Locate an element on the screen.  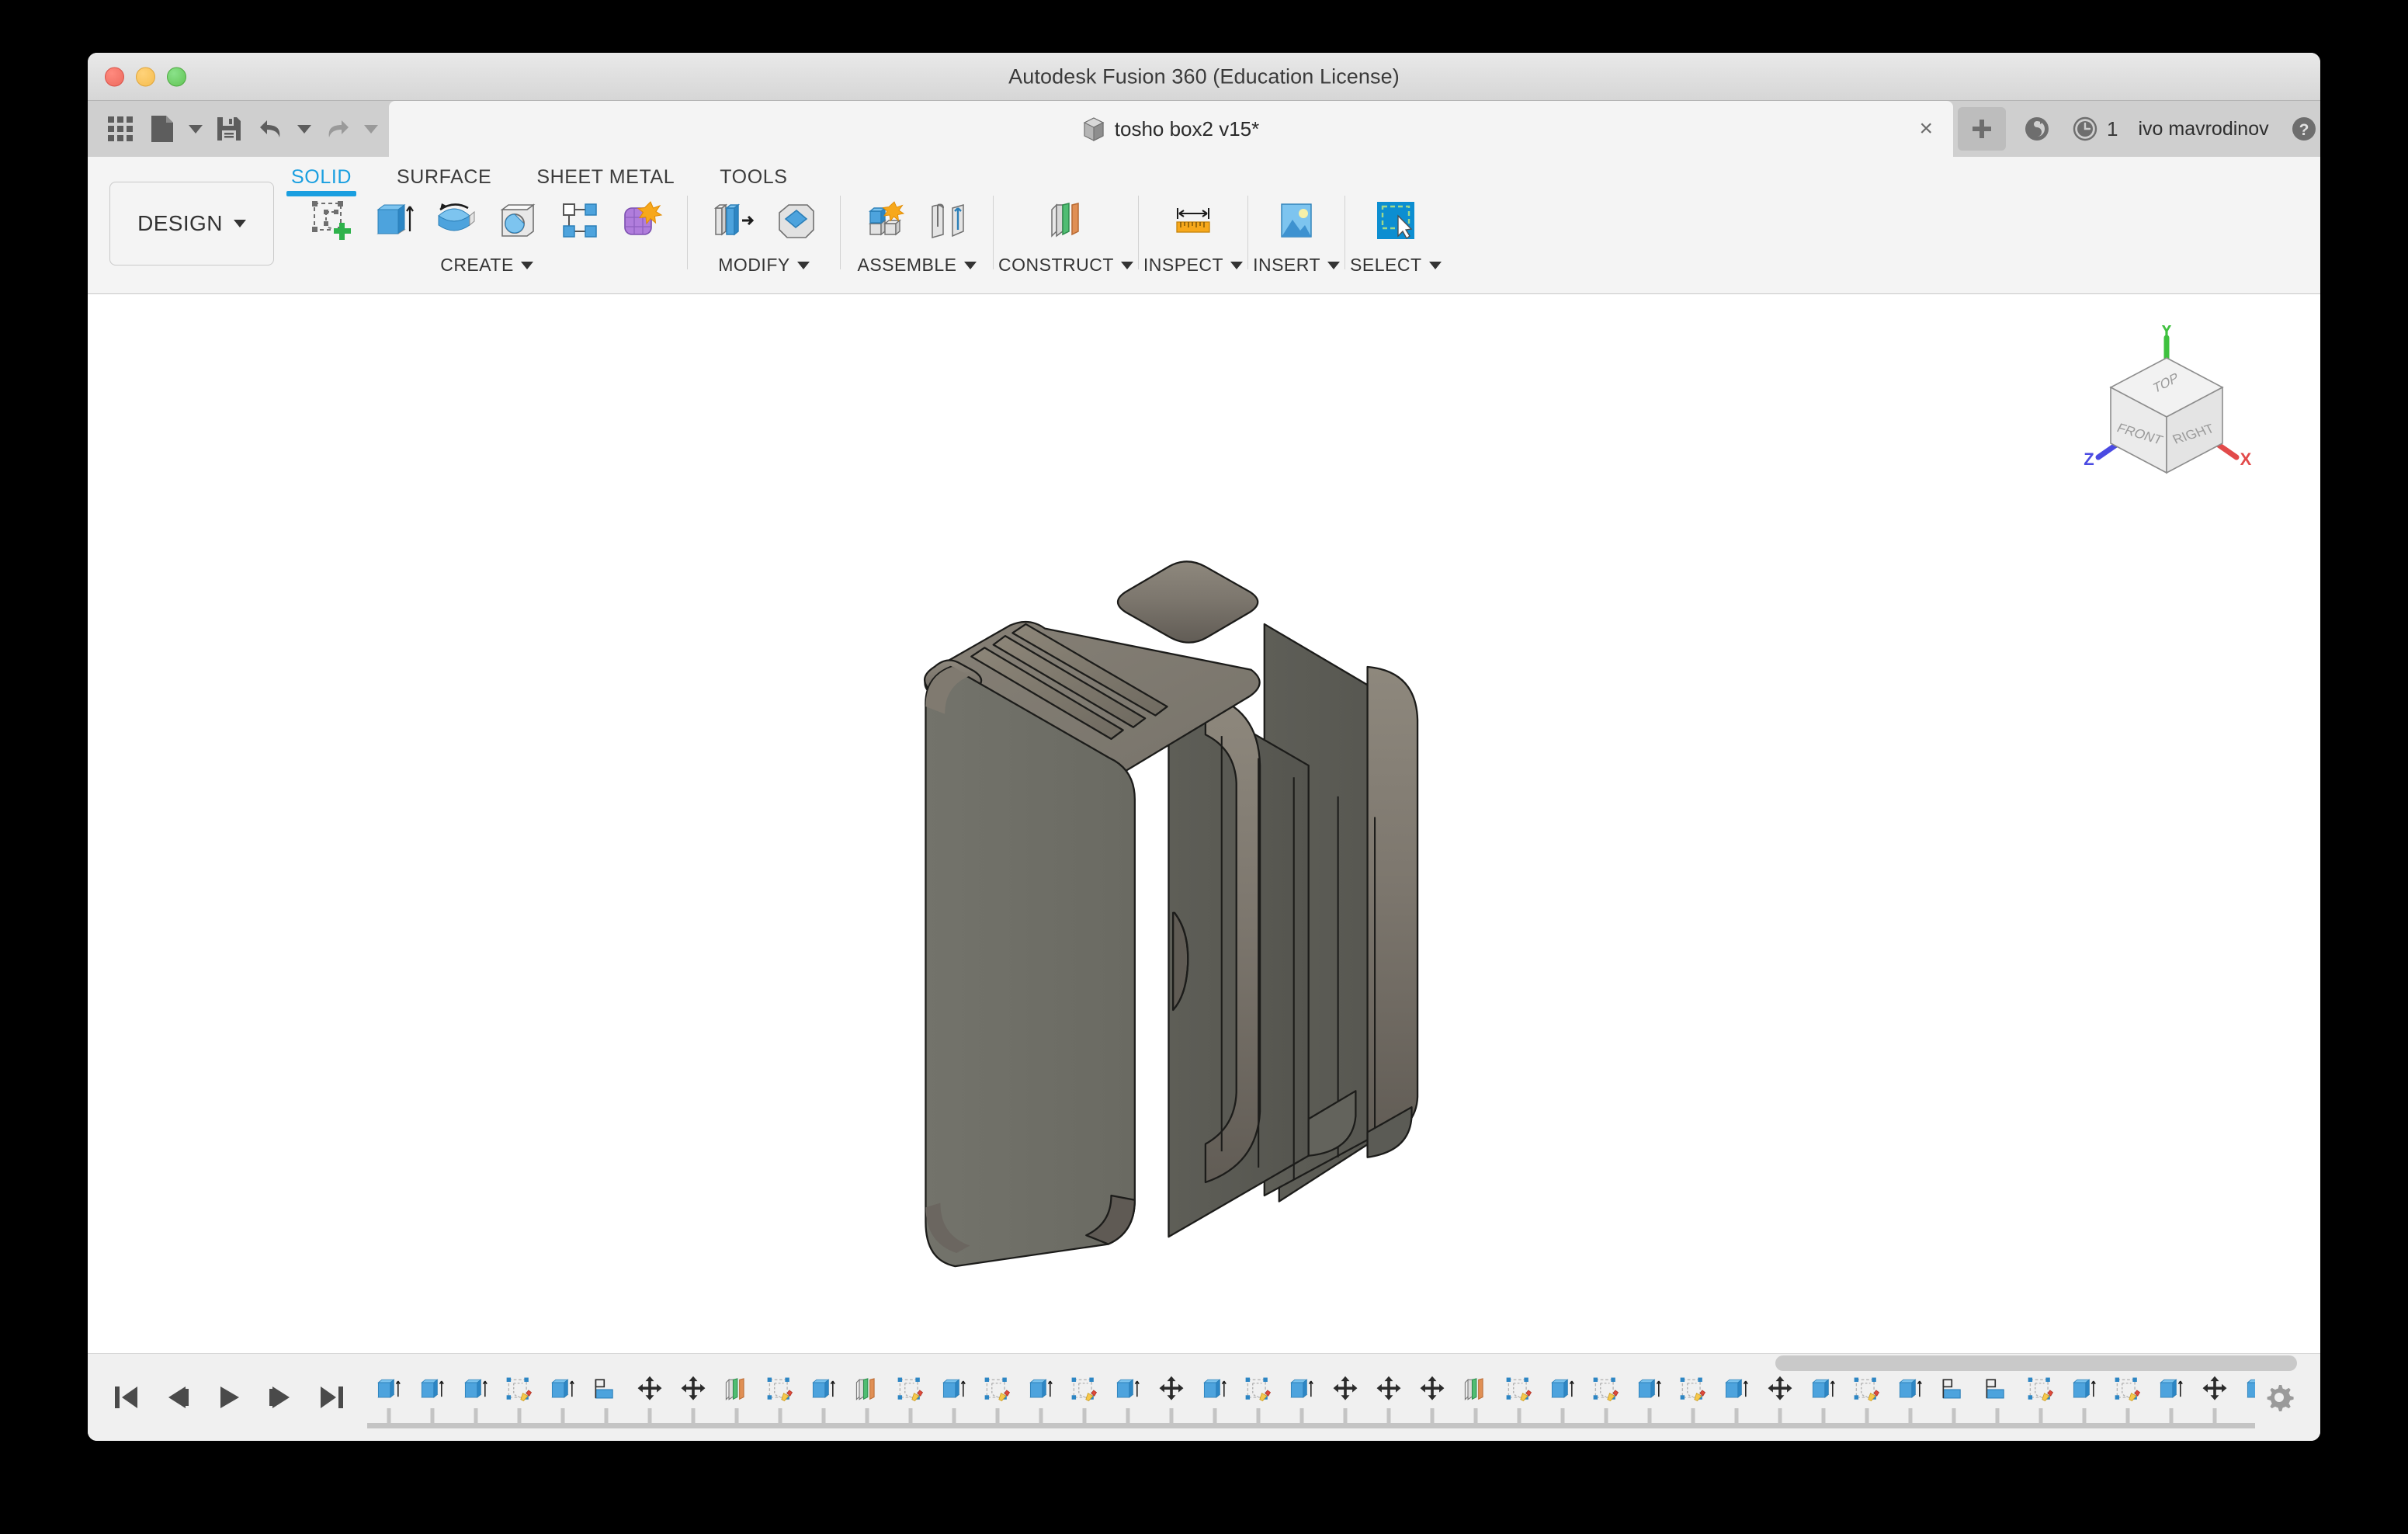
tab-tools: TOOLS is located at coordinates (753, 178).